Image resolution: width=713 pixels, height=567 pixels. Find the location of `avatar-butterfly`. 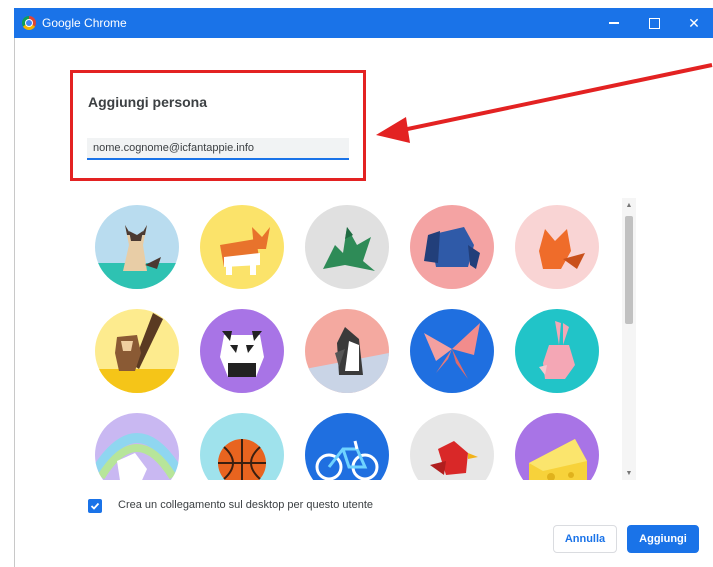

avatar-butterfly is located at coordinates (452, 351).